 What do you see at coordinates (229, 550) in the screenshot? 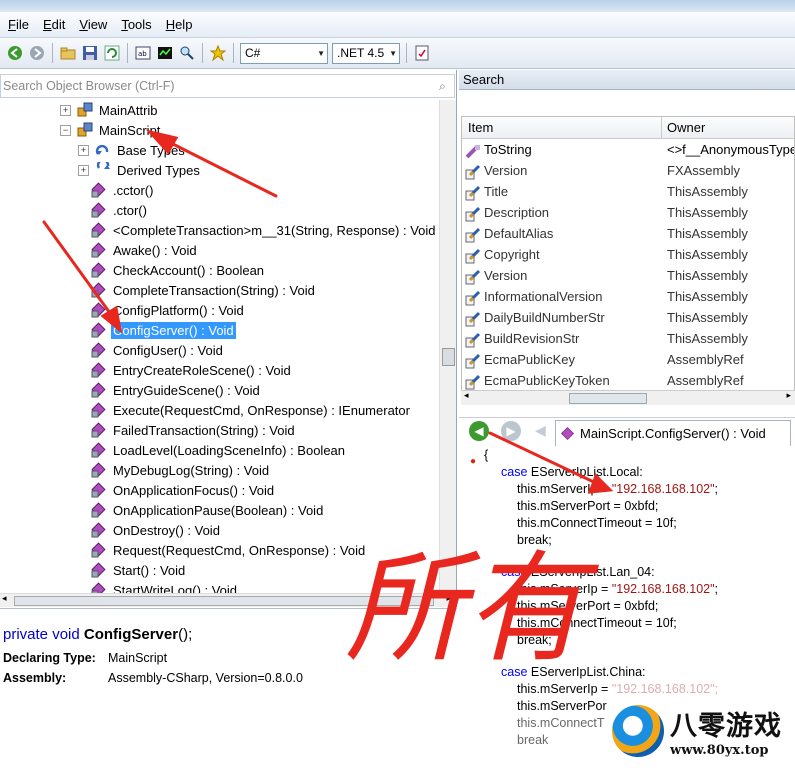
I see `tree-item: Request(RequestCmd, OnResponse) : Void` at bounding box center [229, 550].